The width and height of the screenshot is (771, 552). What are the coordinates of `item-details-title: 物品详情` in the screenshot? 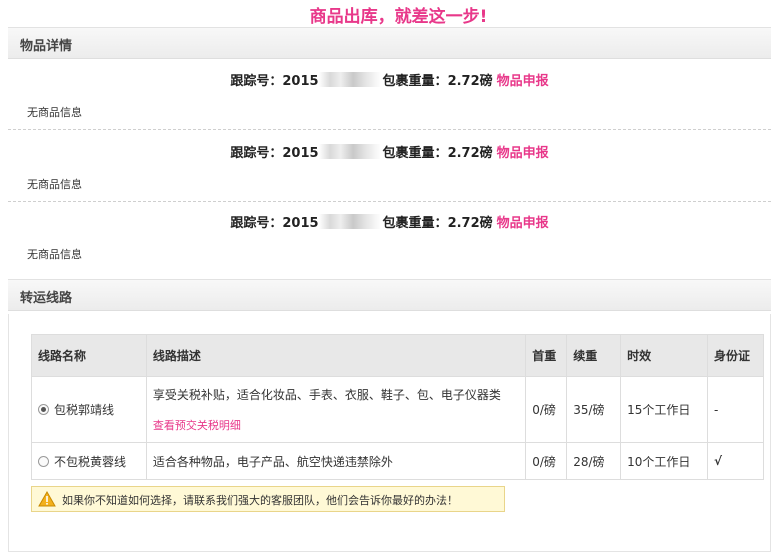 It's located at (46, 46).